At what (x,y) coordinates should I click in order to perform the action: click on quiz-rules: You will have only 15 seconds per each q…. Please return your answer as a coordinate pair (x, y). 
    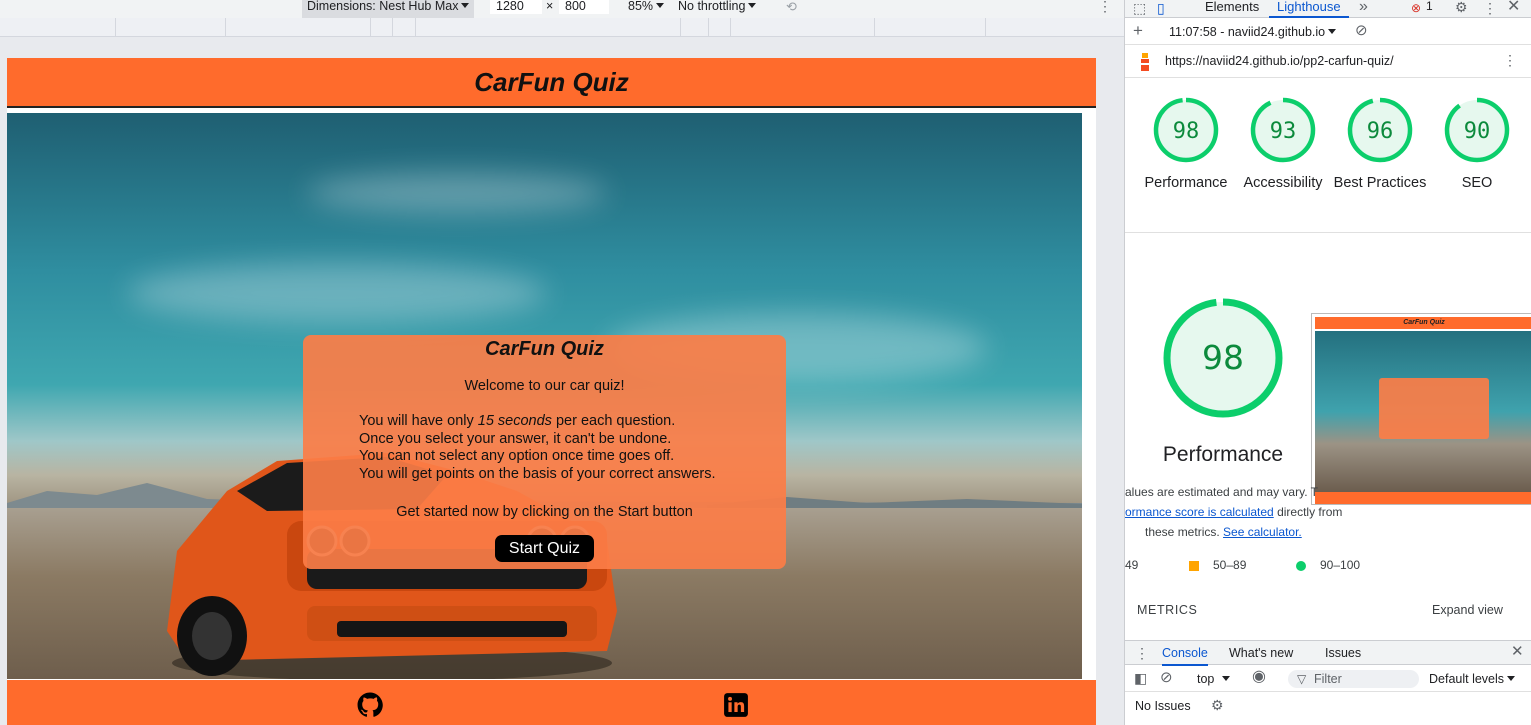
    Looking at the image, I should click on (572, 448).